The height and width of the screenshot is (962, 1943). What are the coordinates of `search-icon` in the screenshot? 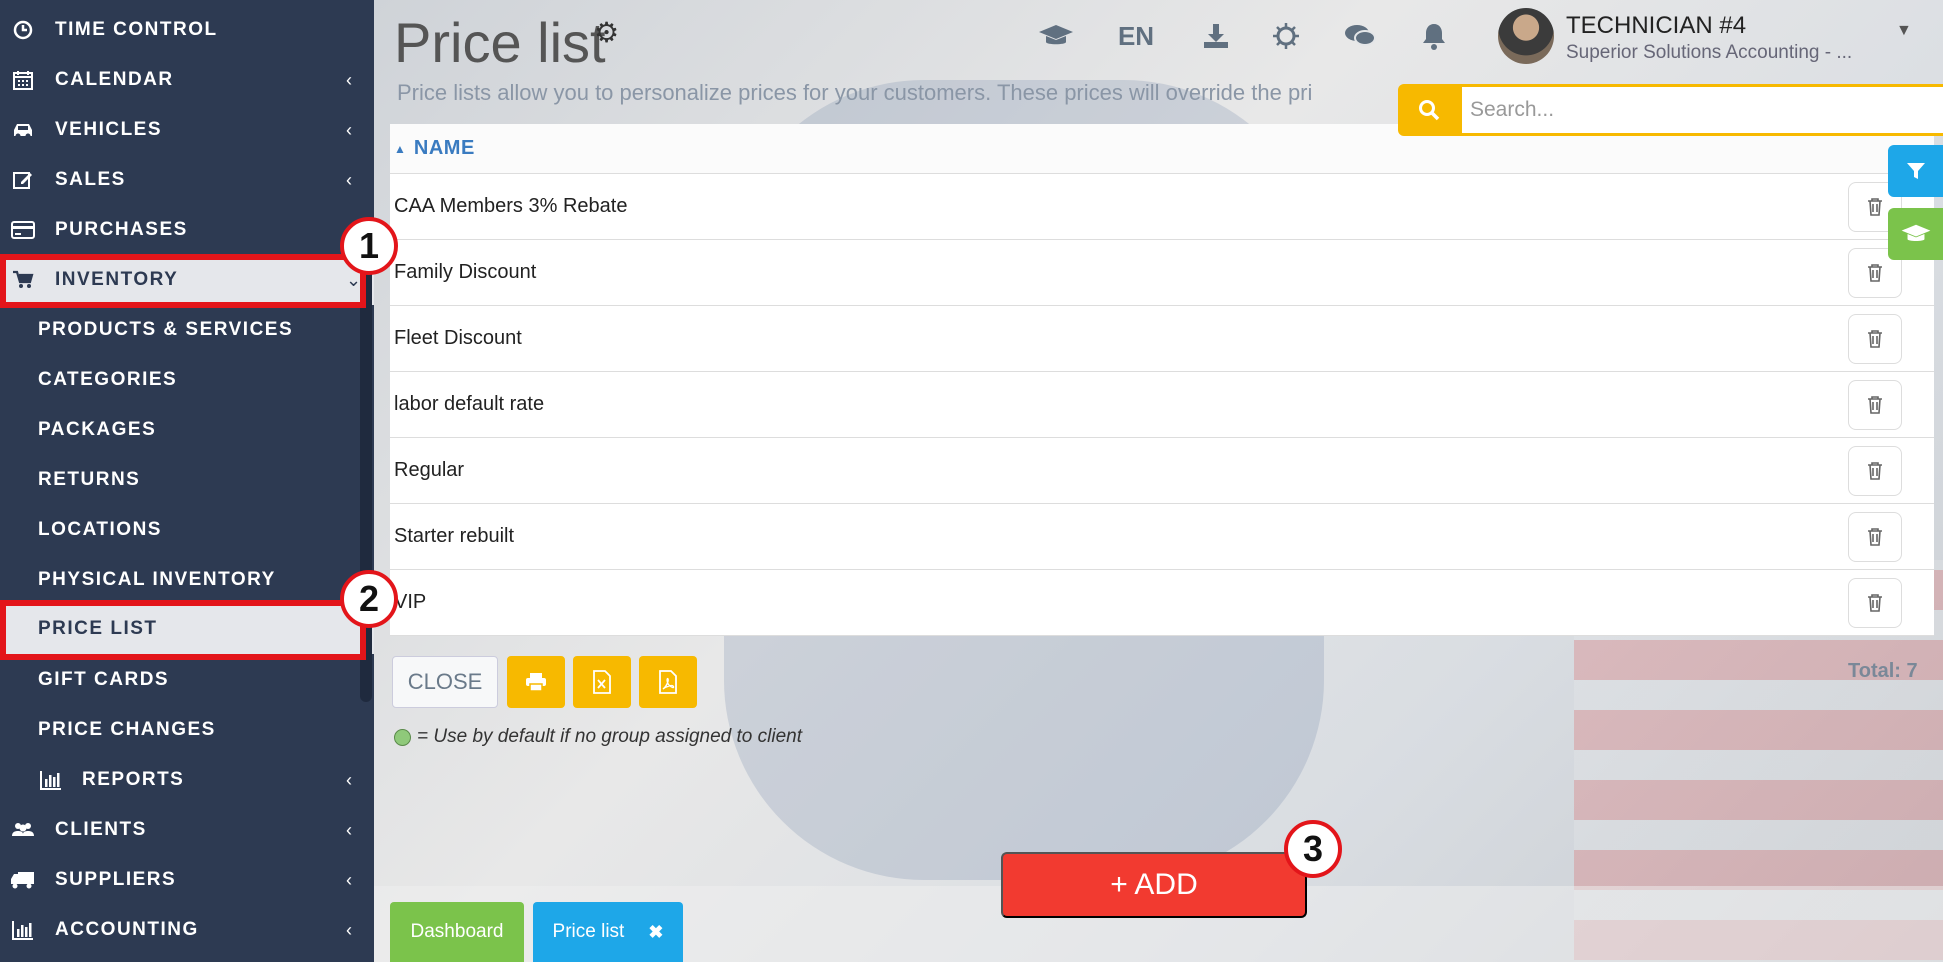 It's located at (1429, 110).